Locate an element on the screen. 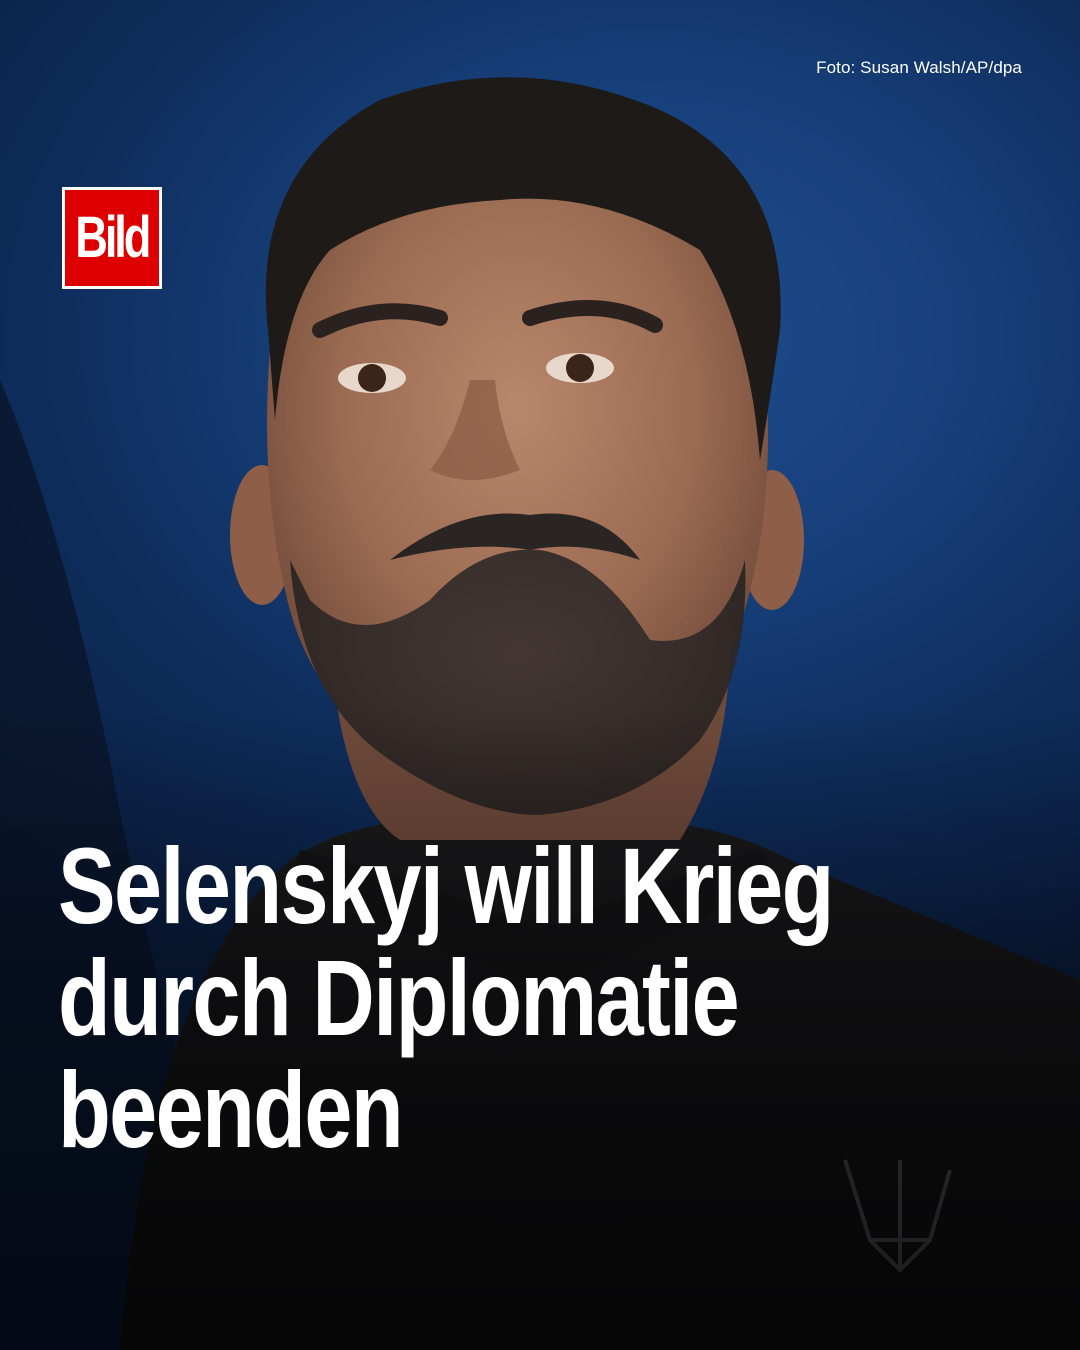  bild-logo-text: Bild is located at coordinates (113, 237).